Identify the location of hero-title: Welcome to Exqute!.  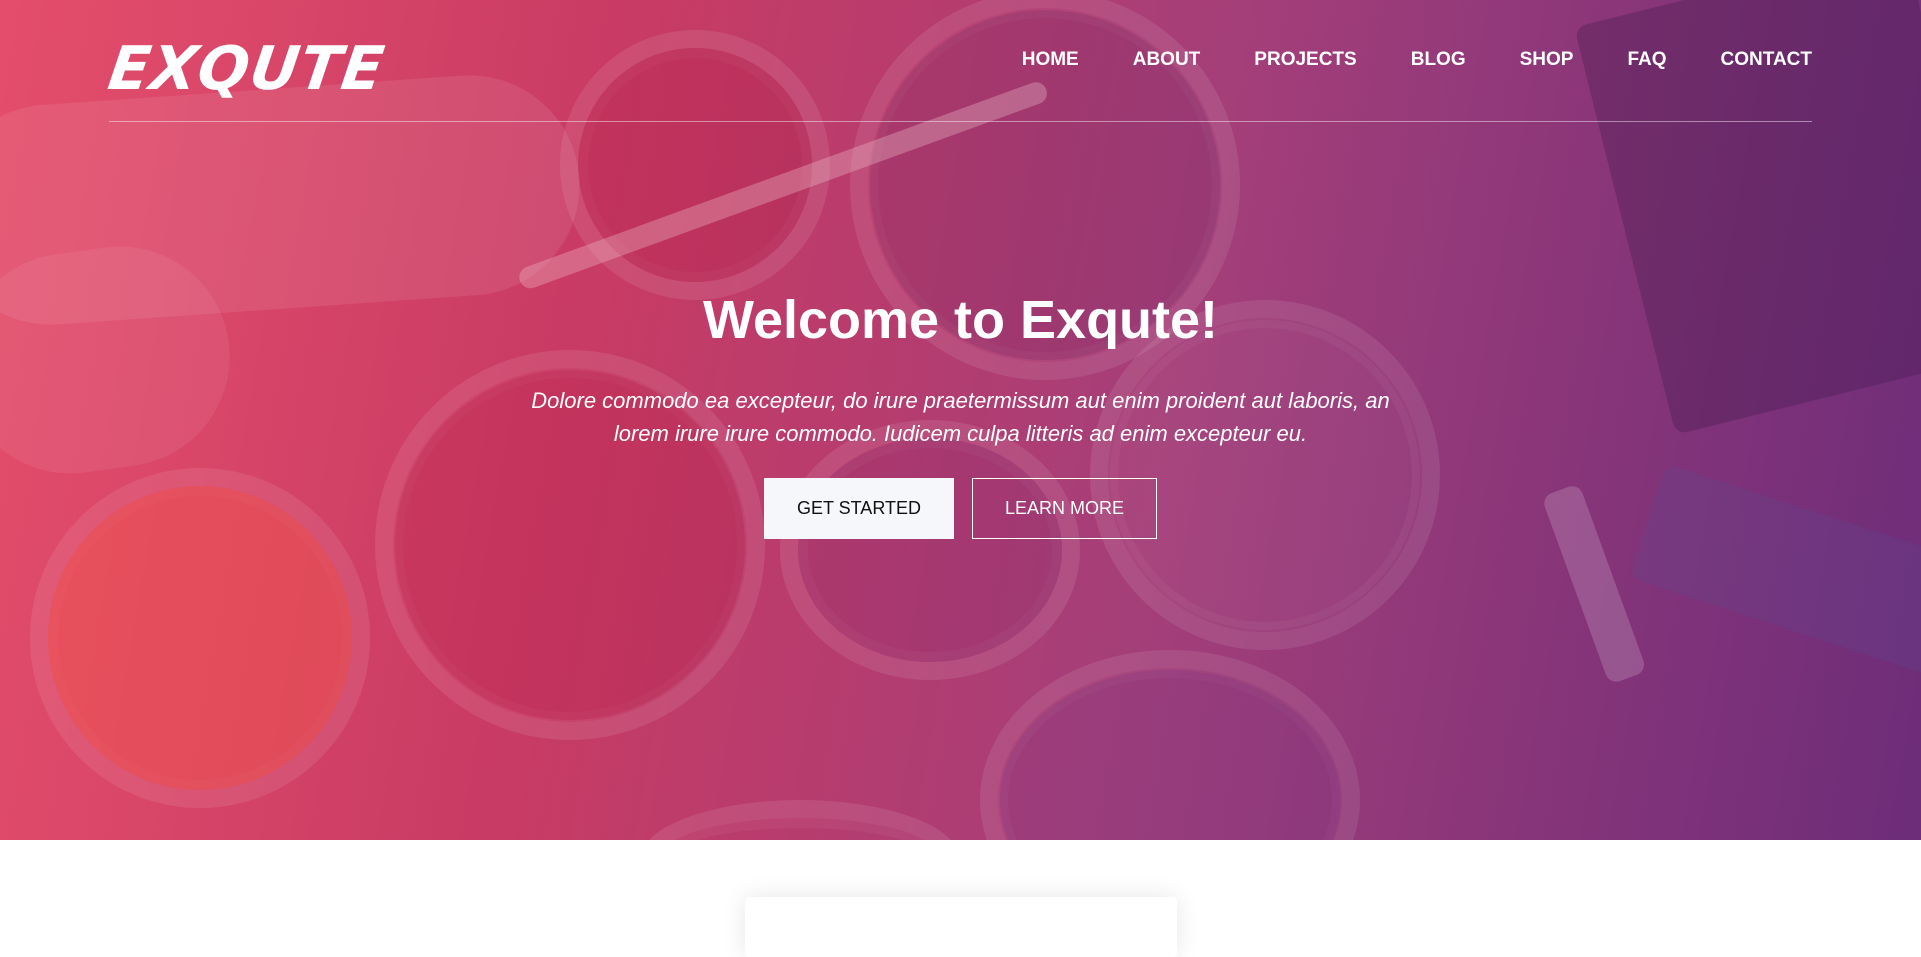
(960, 320).